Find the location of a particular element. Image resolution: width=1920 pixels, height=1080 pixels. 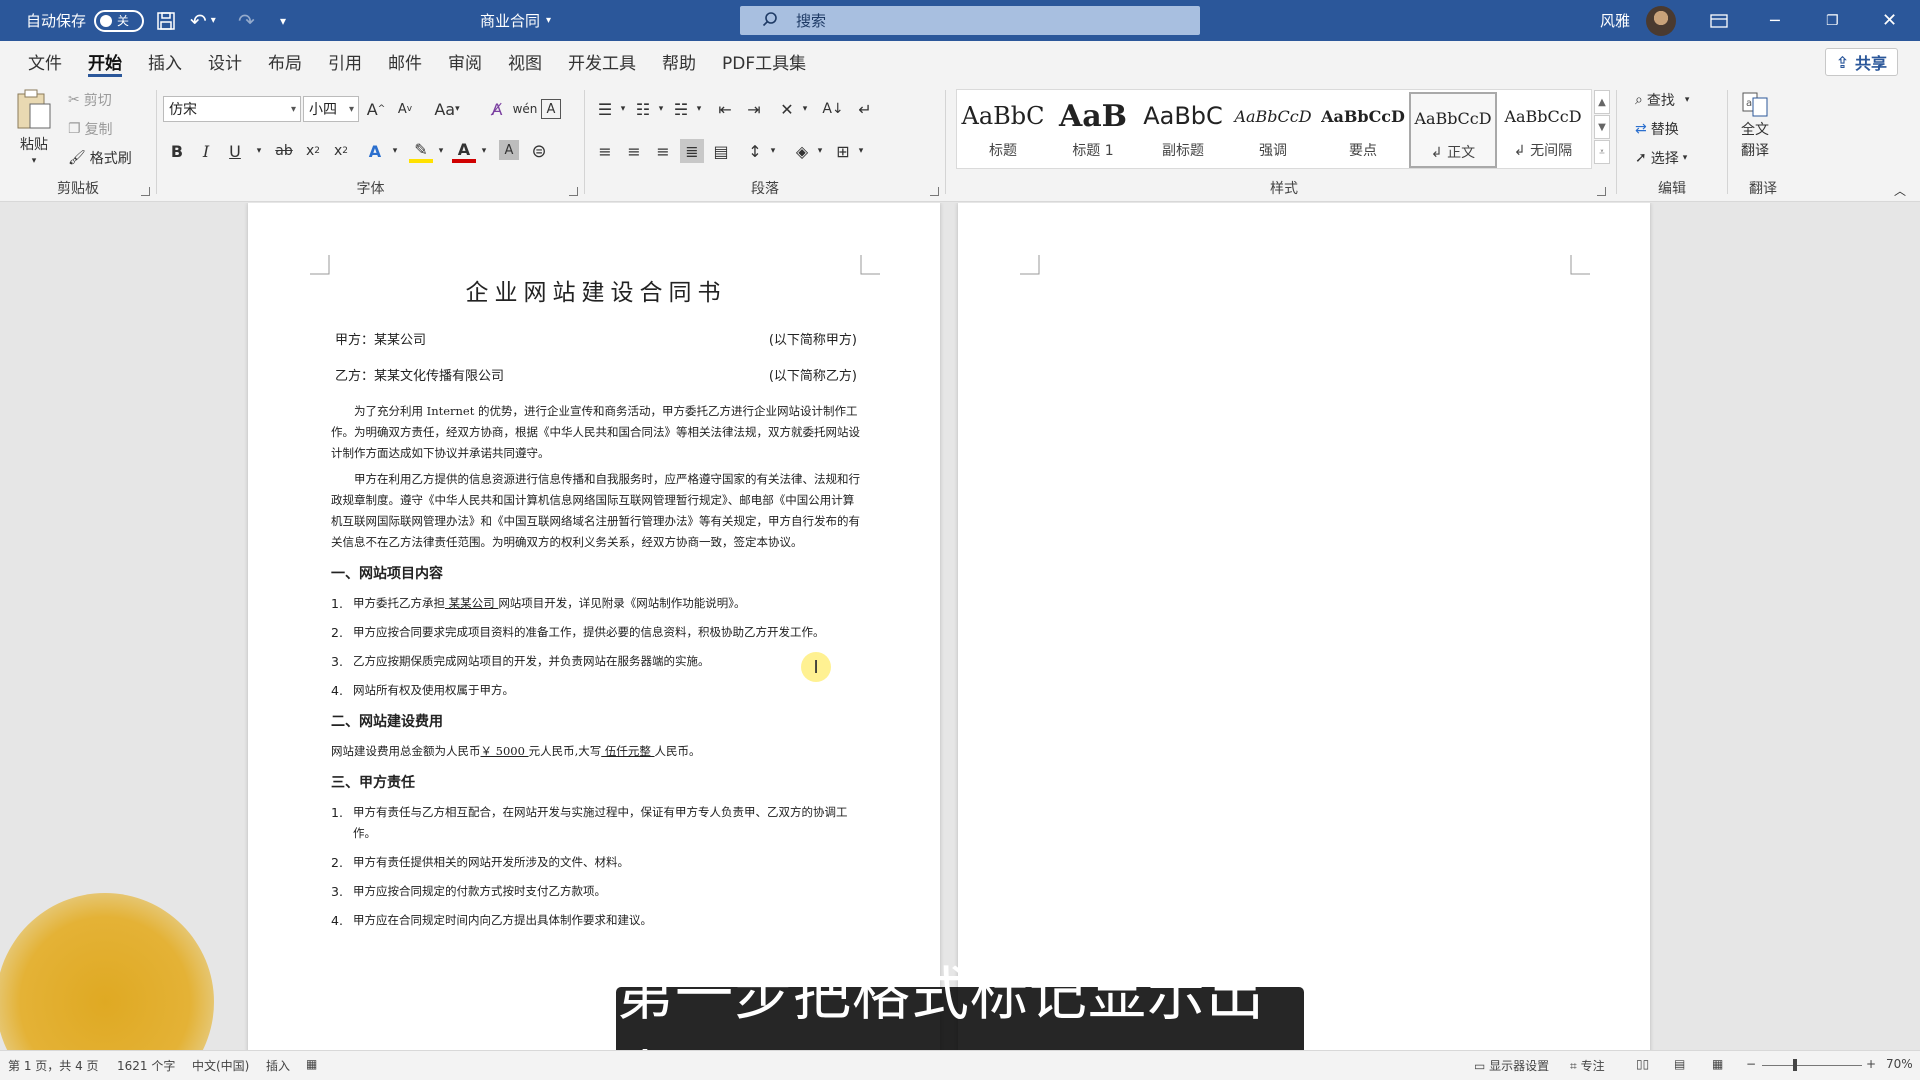

avatar is located at coordinates (1661, 20).